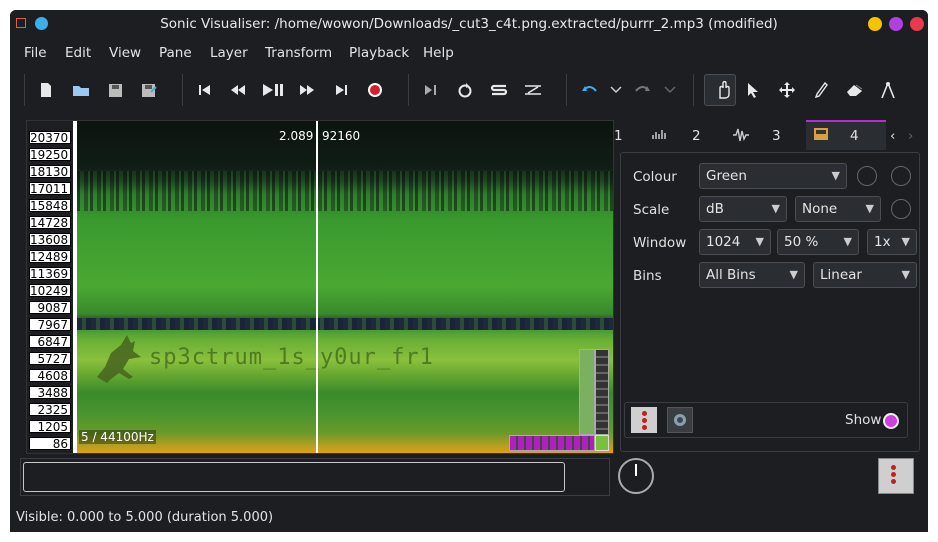  Describe the element at coordinates (229, 53) in the screenshot. I see `menu-layer: Layer` at that location.